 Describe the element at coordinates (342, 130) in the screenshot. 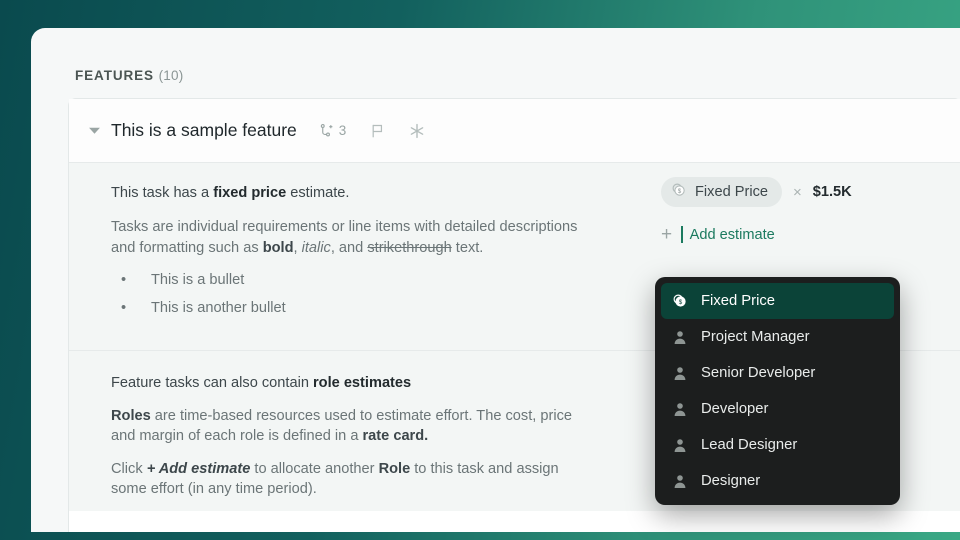

I see `subtask-count: 3` at that location.